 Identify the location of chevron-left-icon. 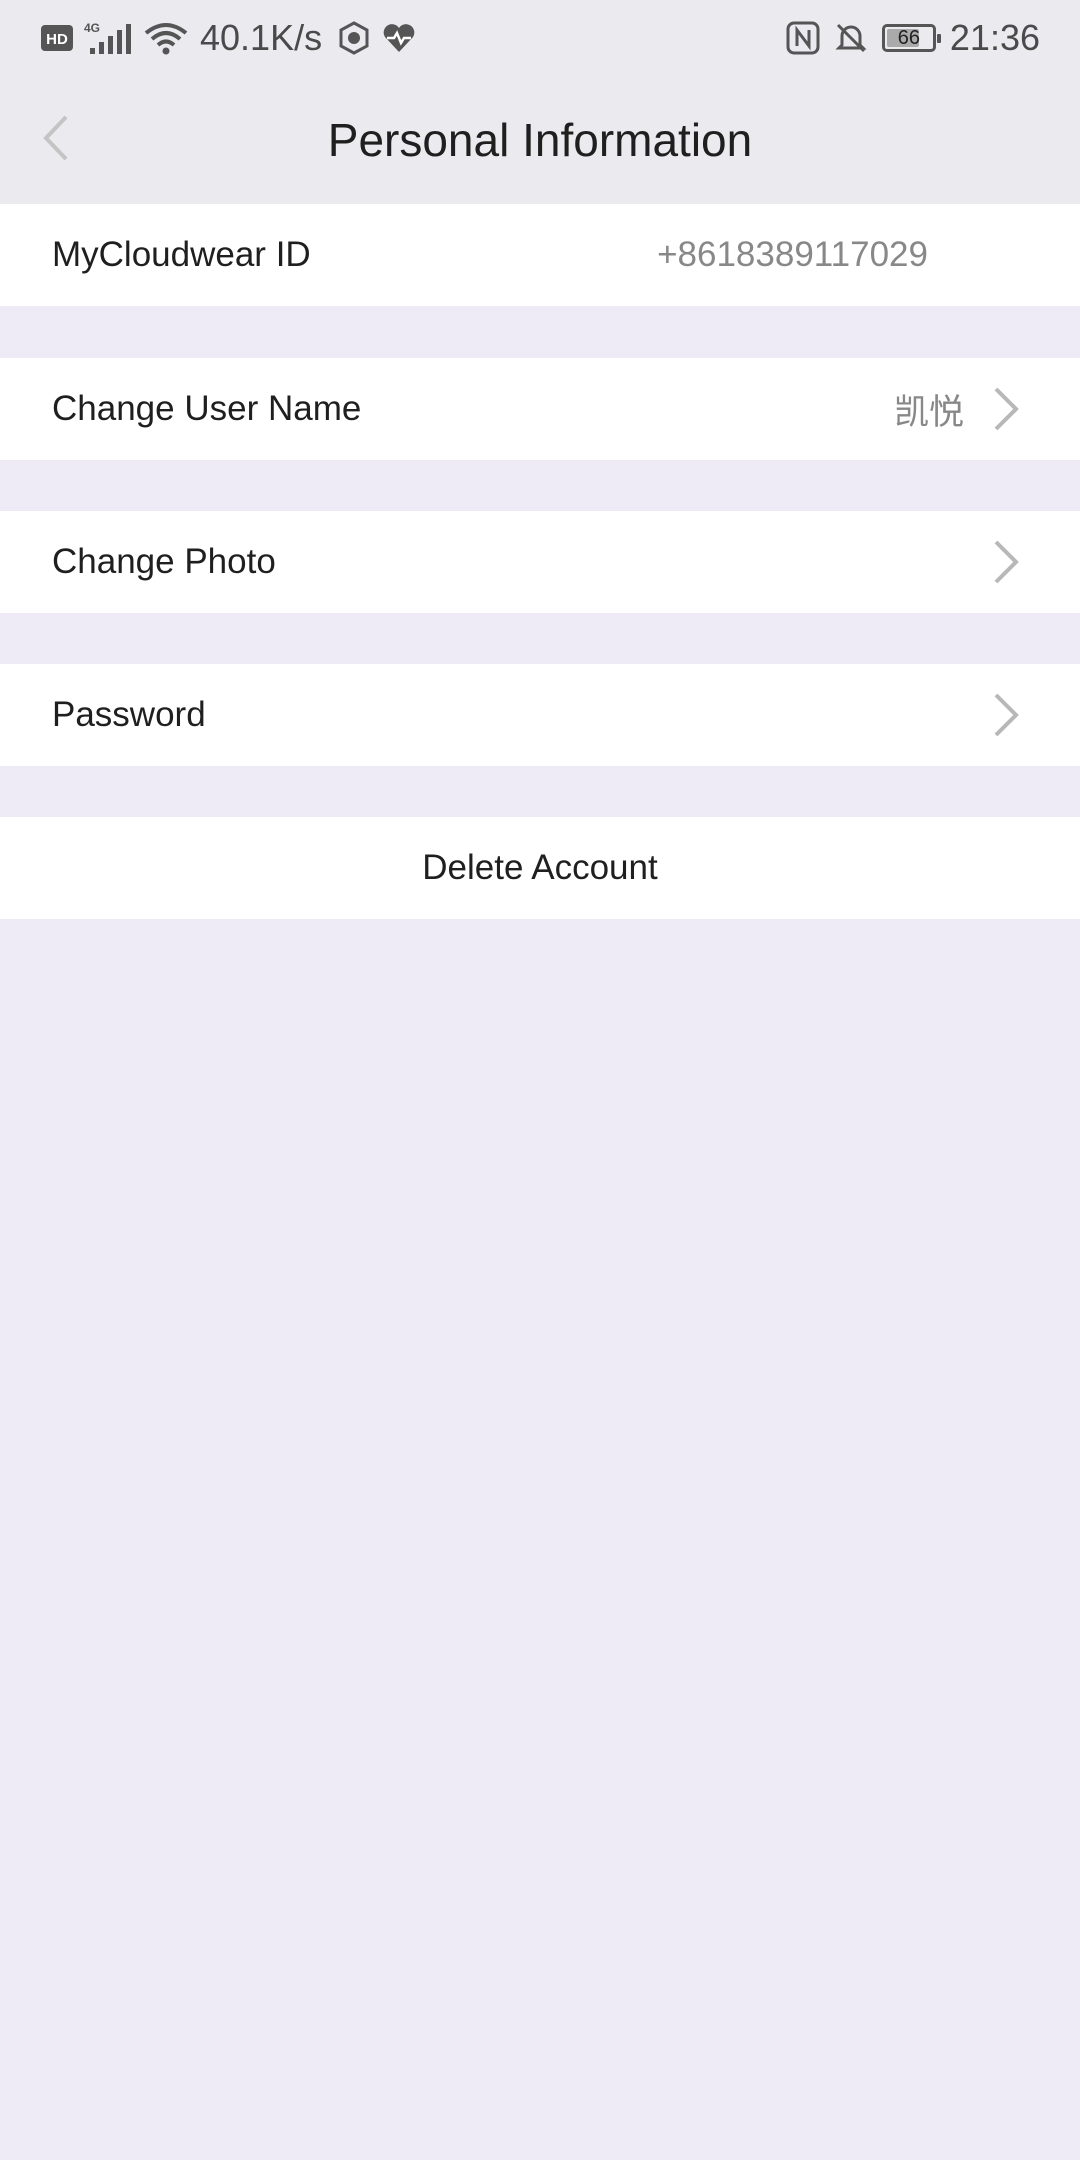
(55, 140).